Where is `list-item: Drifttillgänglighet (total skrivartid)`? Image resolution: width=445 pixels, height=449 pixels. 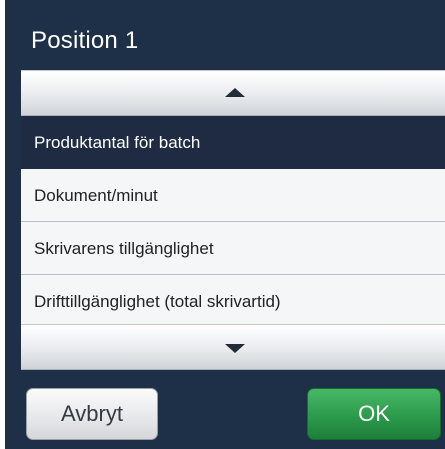 list-item: Drifttillgänglighet (total skrivartid) is located at coordinates (233, 299).